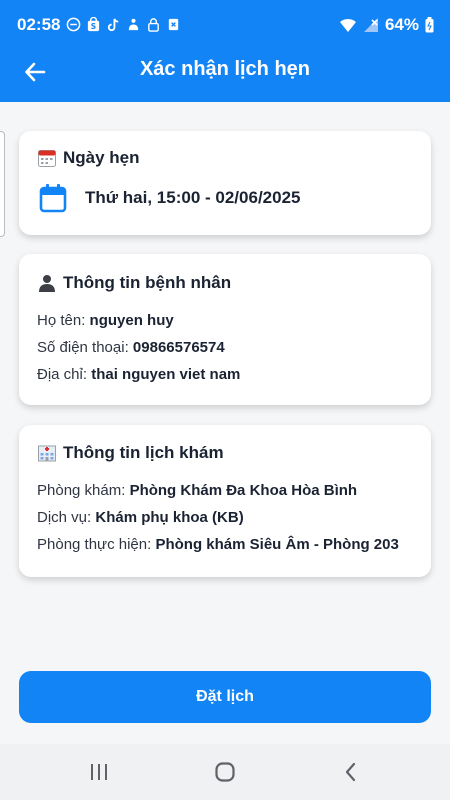 This screenshot has width=450, height=800. Describe the element at coordinates (113, 25) in the screenshot. I see `tiktok-icon` at that location.